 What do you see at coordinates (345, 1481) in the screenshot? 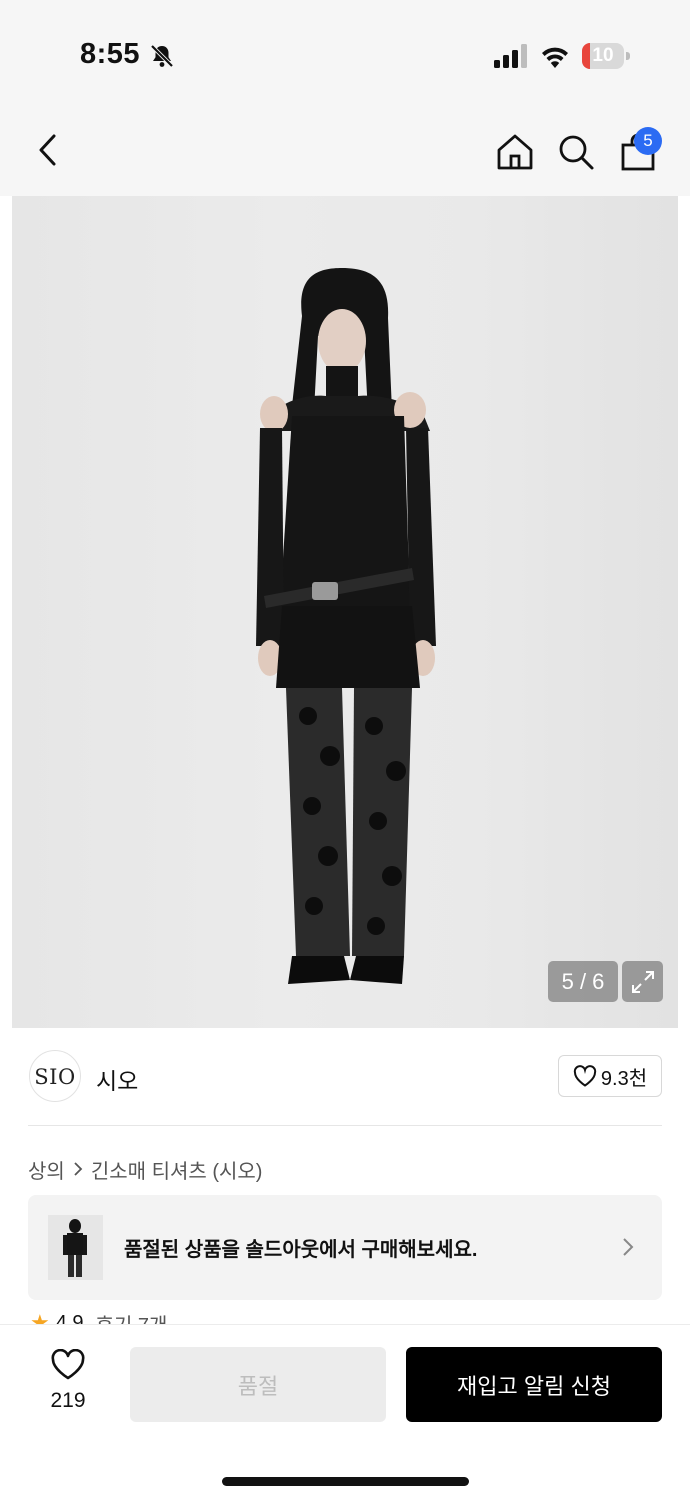
I see `home-indicator` at bounding box center [345, 1481].